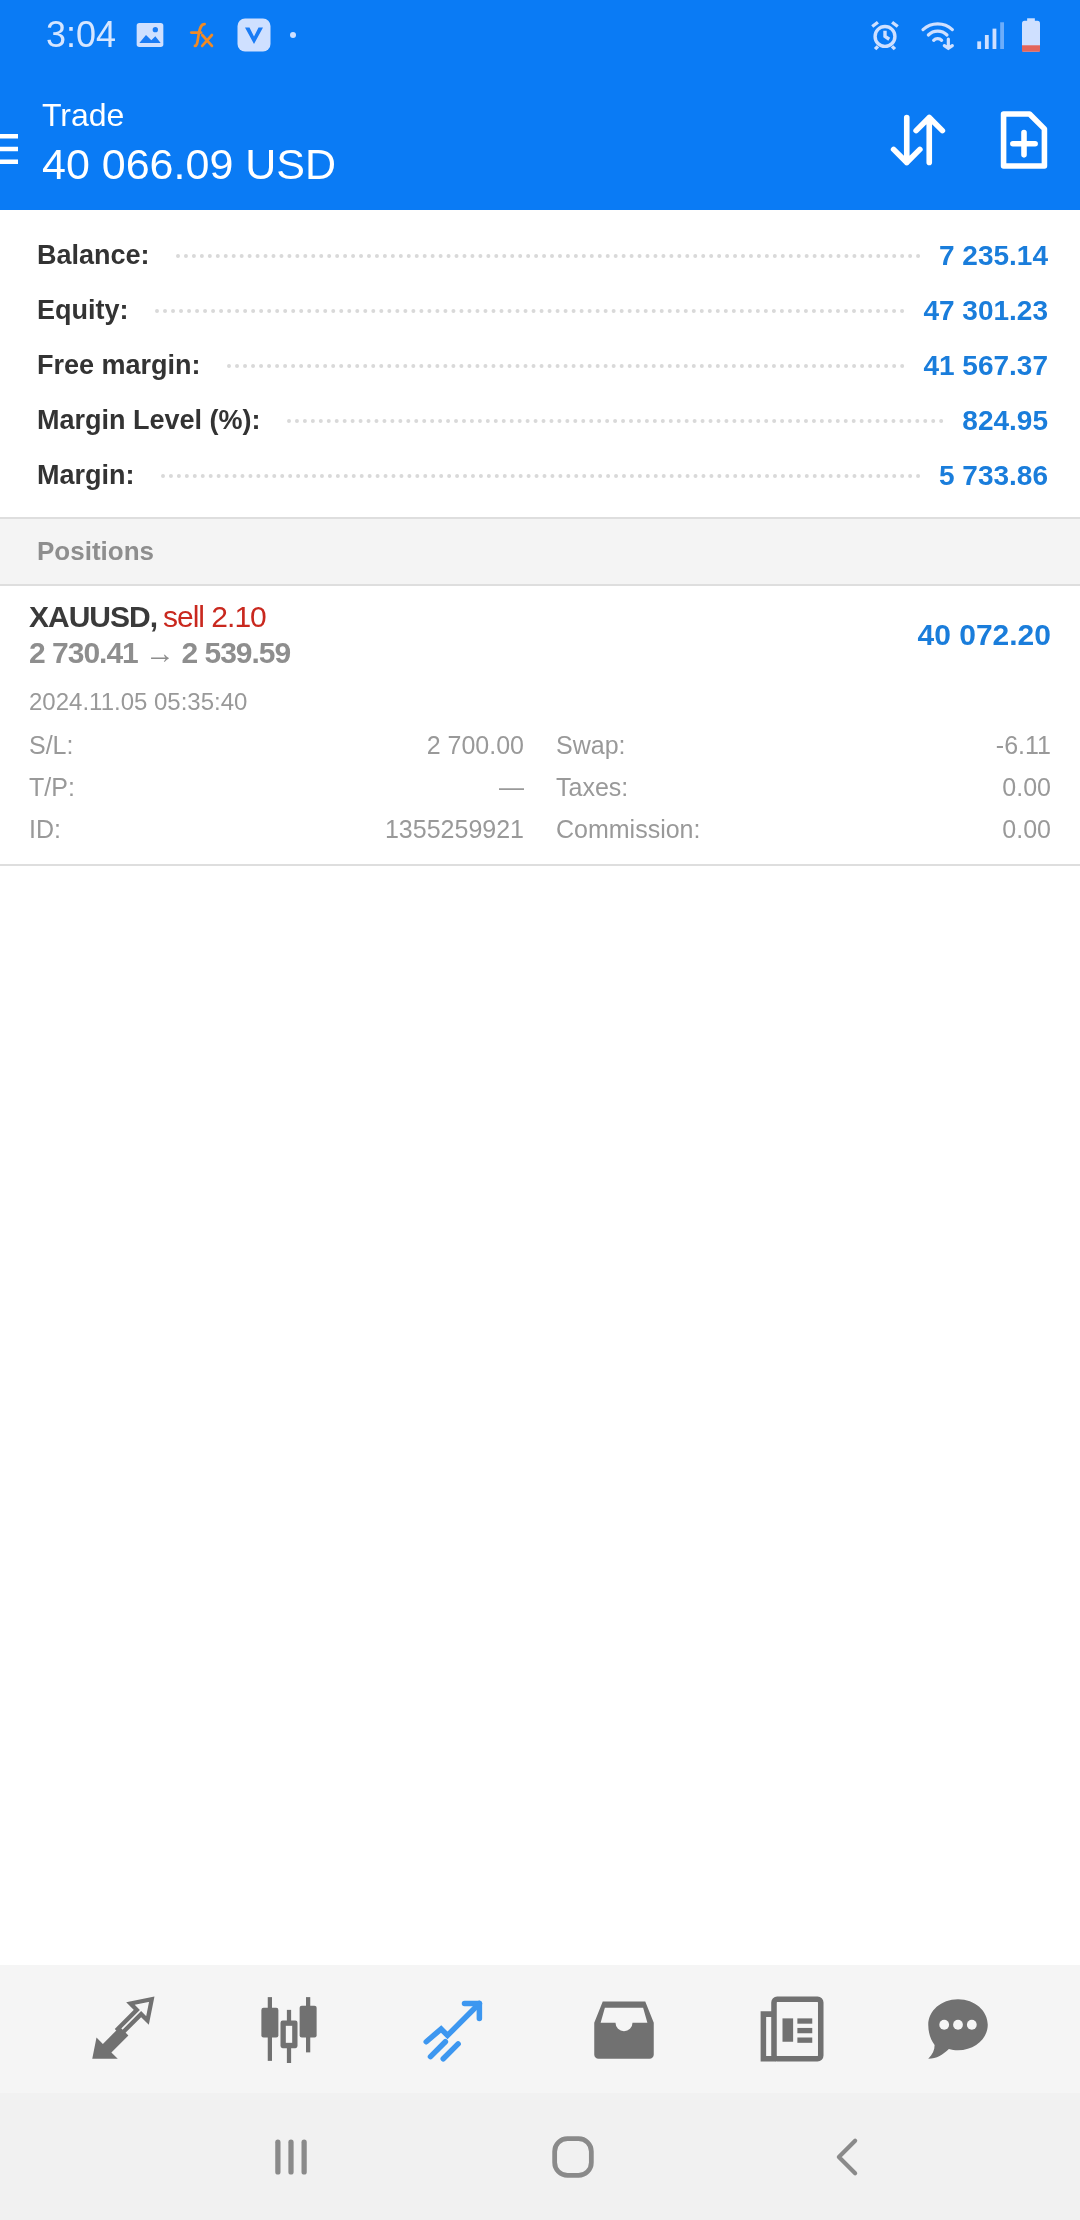 Image resolution: width=1080 pixels, height=2220 pixels. What do you see at coordinates (93, 616) in the screenshot?
I see `symbol-label: XAUUSD,` at bounding box center [93, 616].